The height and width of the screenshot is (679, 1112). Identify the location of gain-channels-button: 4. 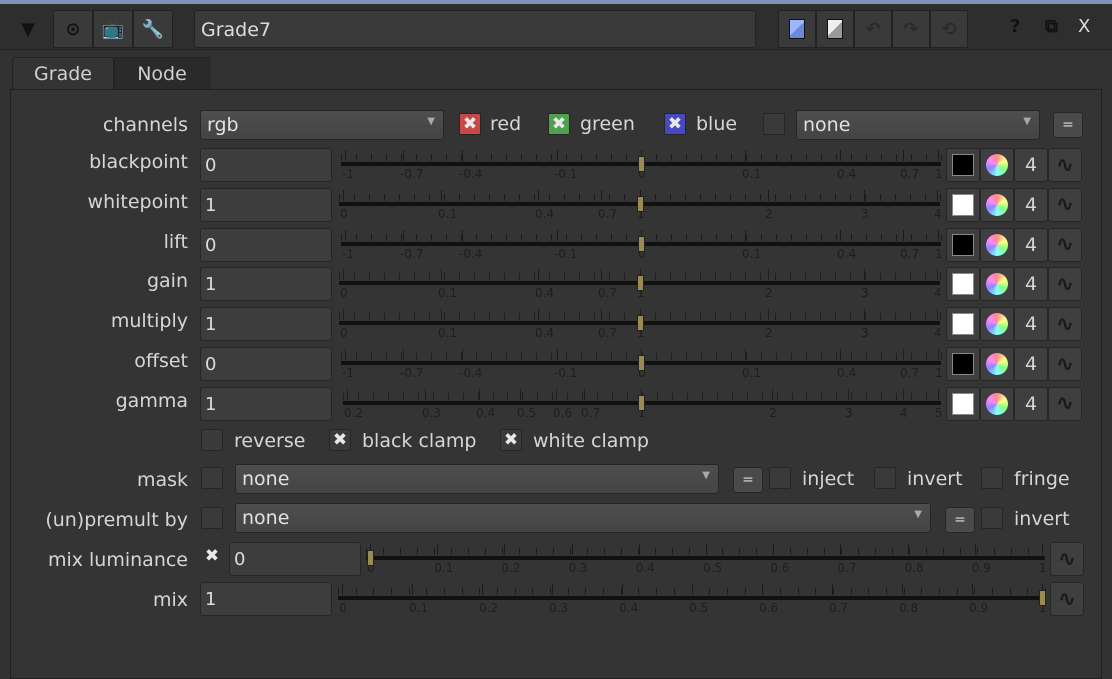
(1031, 284).